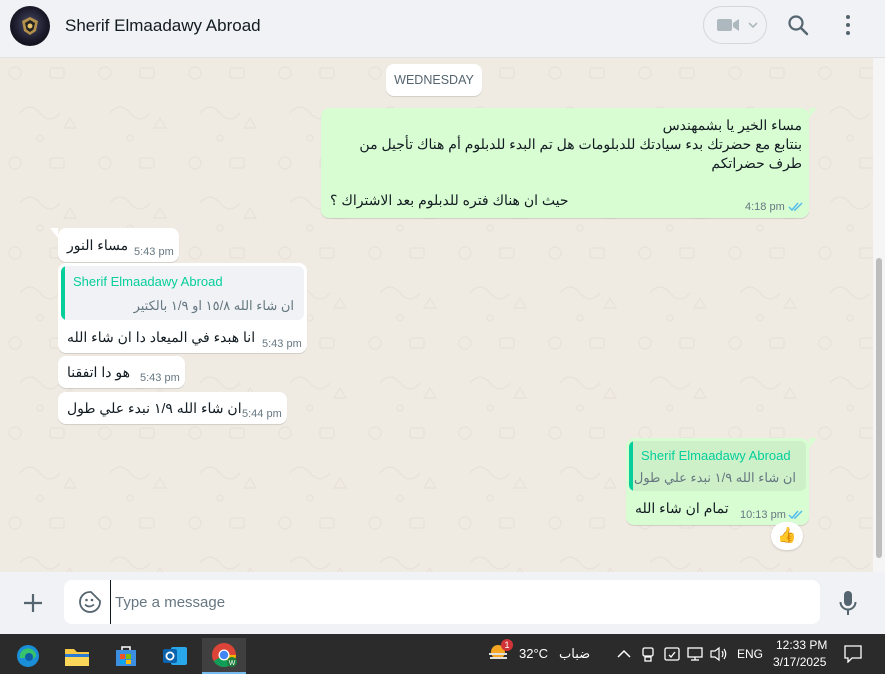 This screenshot has width=885, height=674. I want to click on video-camera-icon, so click(728, 25).